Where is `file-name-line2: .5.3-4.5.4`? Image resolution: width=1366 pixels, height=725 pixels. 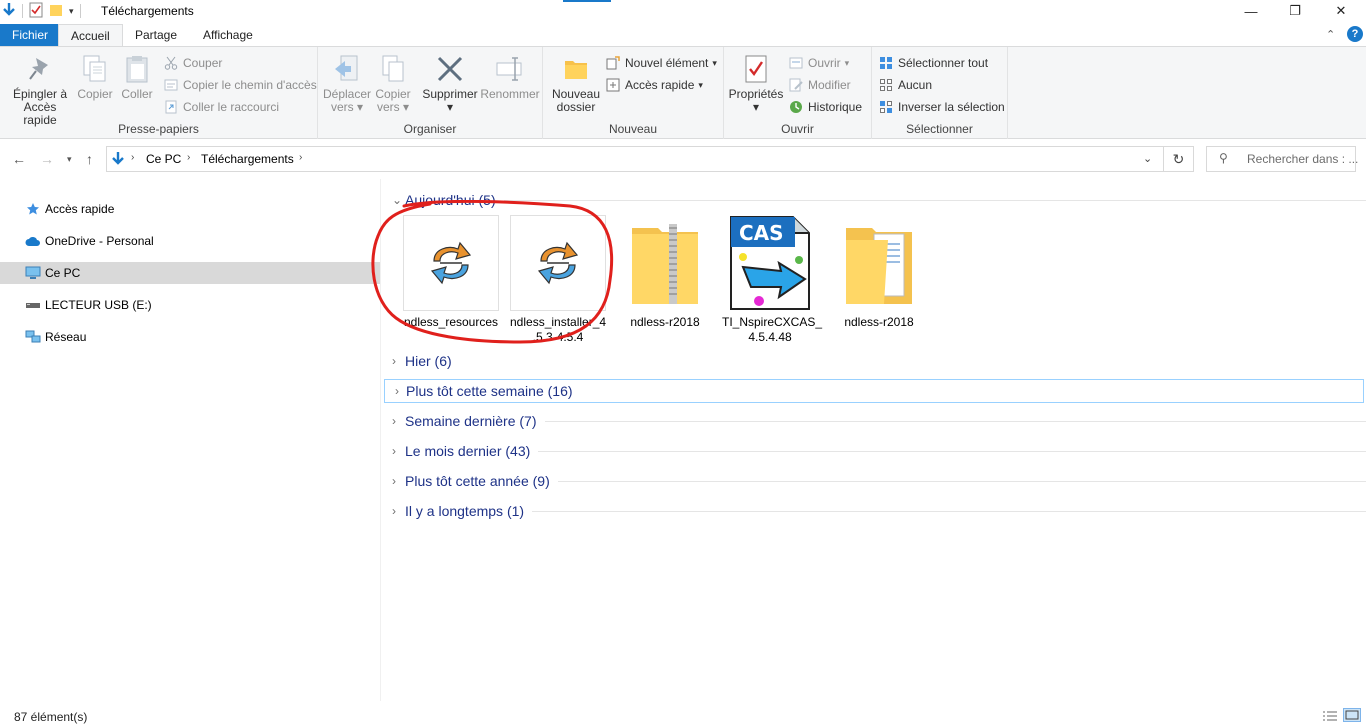
file-name-line2: .5.3-4.5.4 is located at coordinates (558, 337).